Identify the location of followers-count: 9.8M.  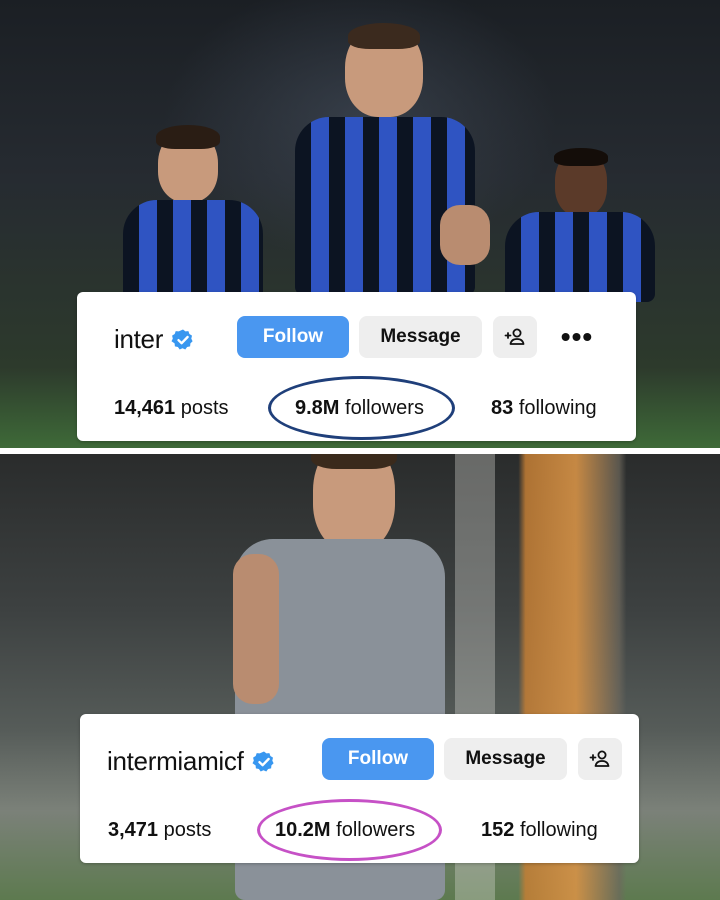
(317, 408).